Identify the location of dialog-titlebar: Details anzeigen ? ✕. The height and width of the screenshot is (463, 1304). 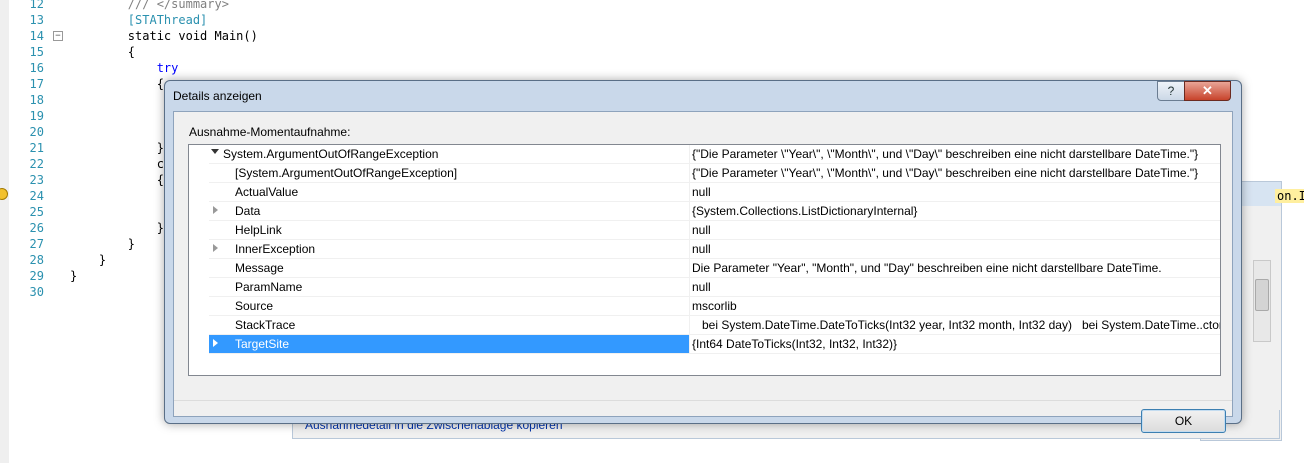
(703, 96).